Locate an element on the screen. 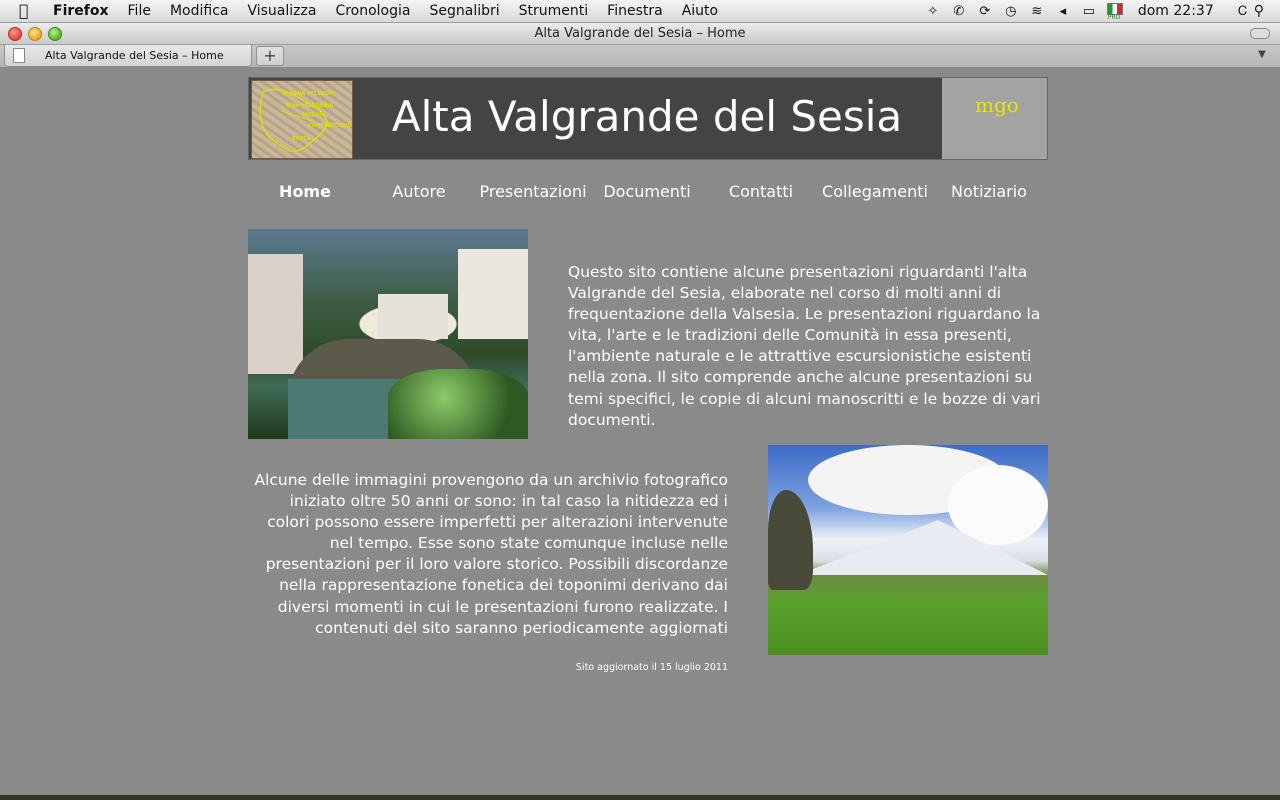 The image size is (1280, 800). phone-icon: ✆ is located at coordinates (959, 11).